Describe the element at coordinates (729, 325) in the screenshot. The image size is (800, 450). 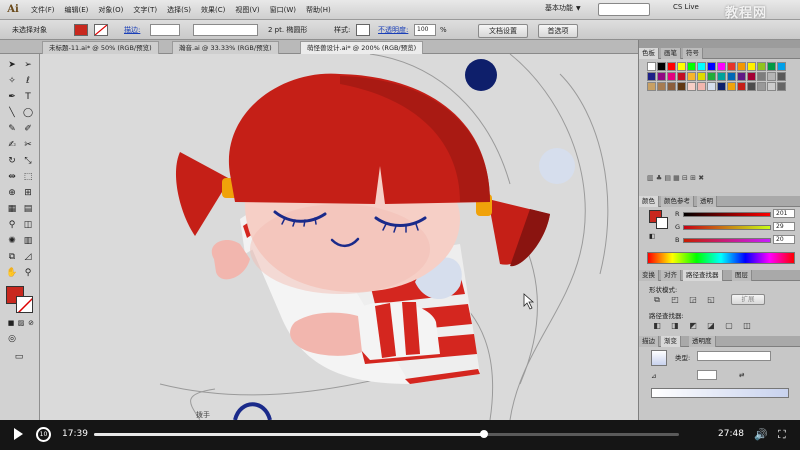
I see `outline-icon: ▢` at that location.